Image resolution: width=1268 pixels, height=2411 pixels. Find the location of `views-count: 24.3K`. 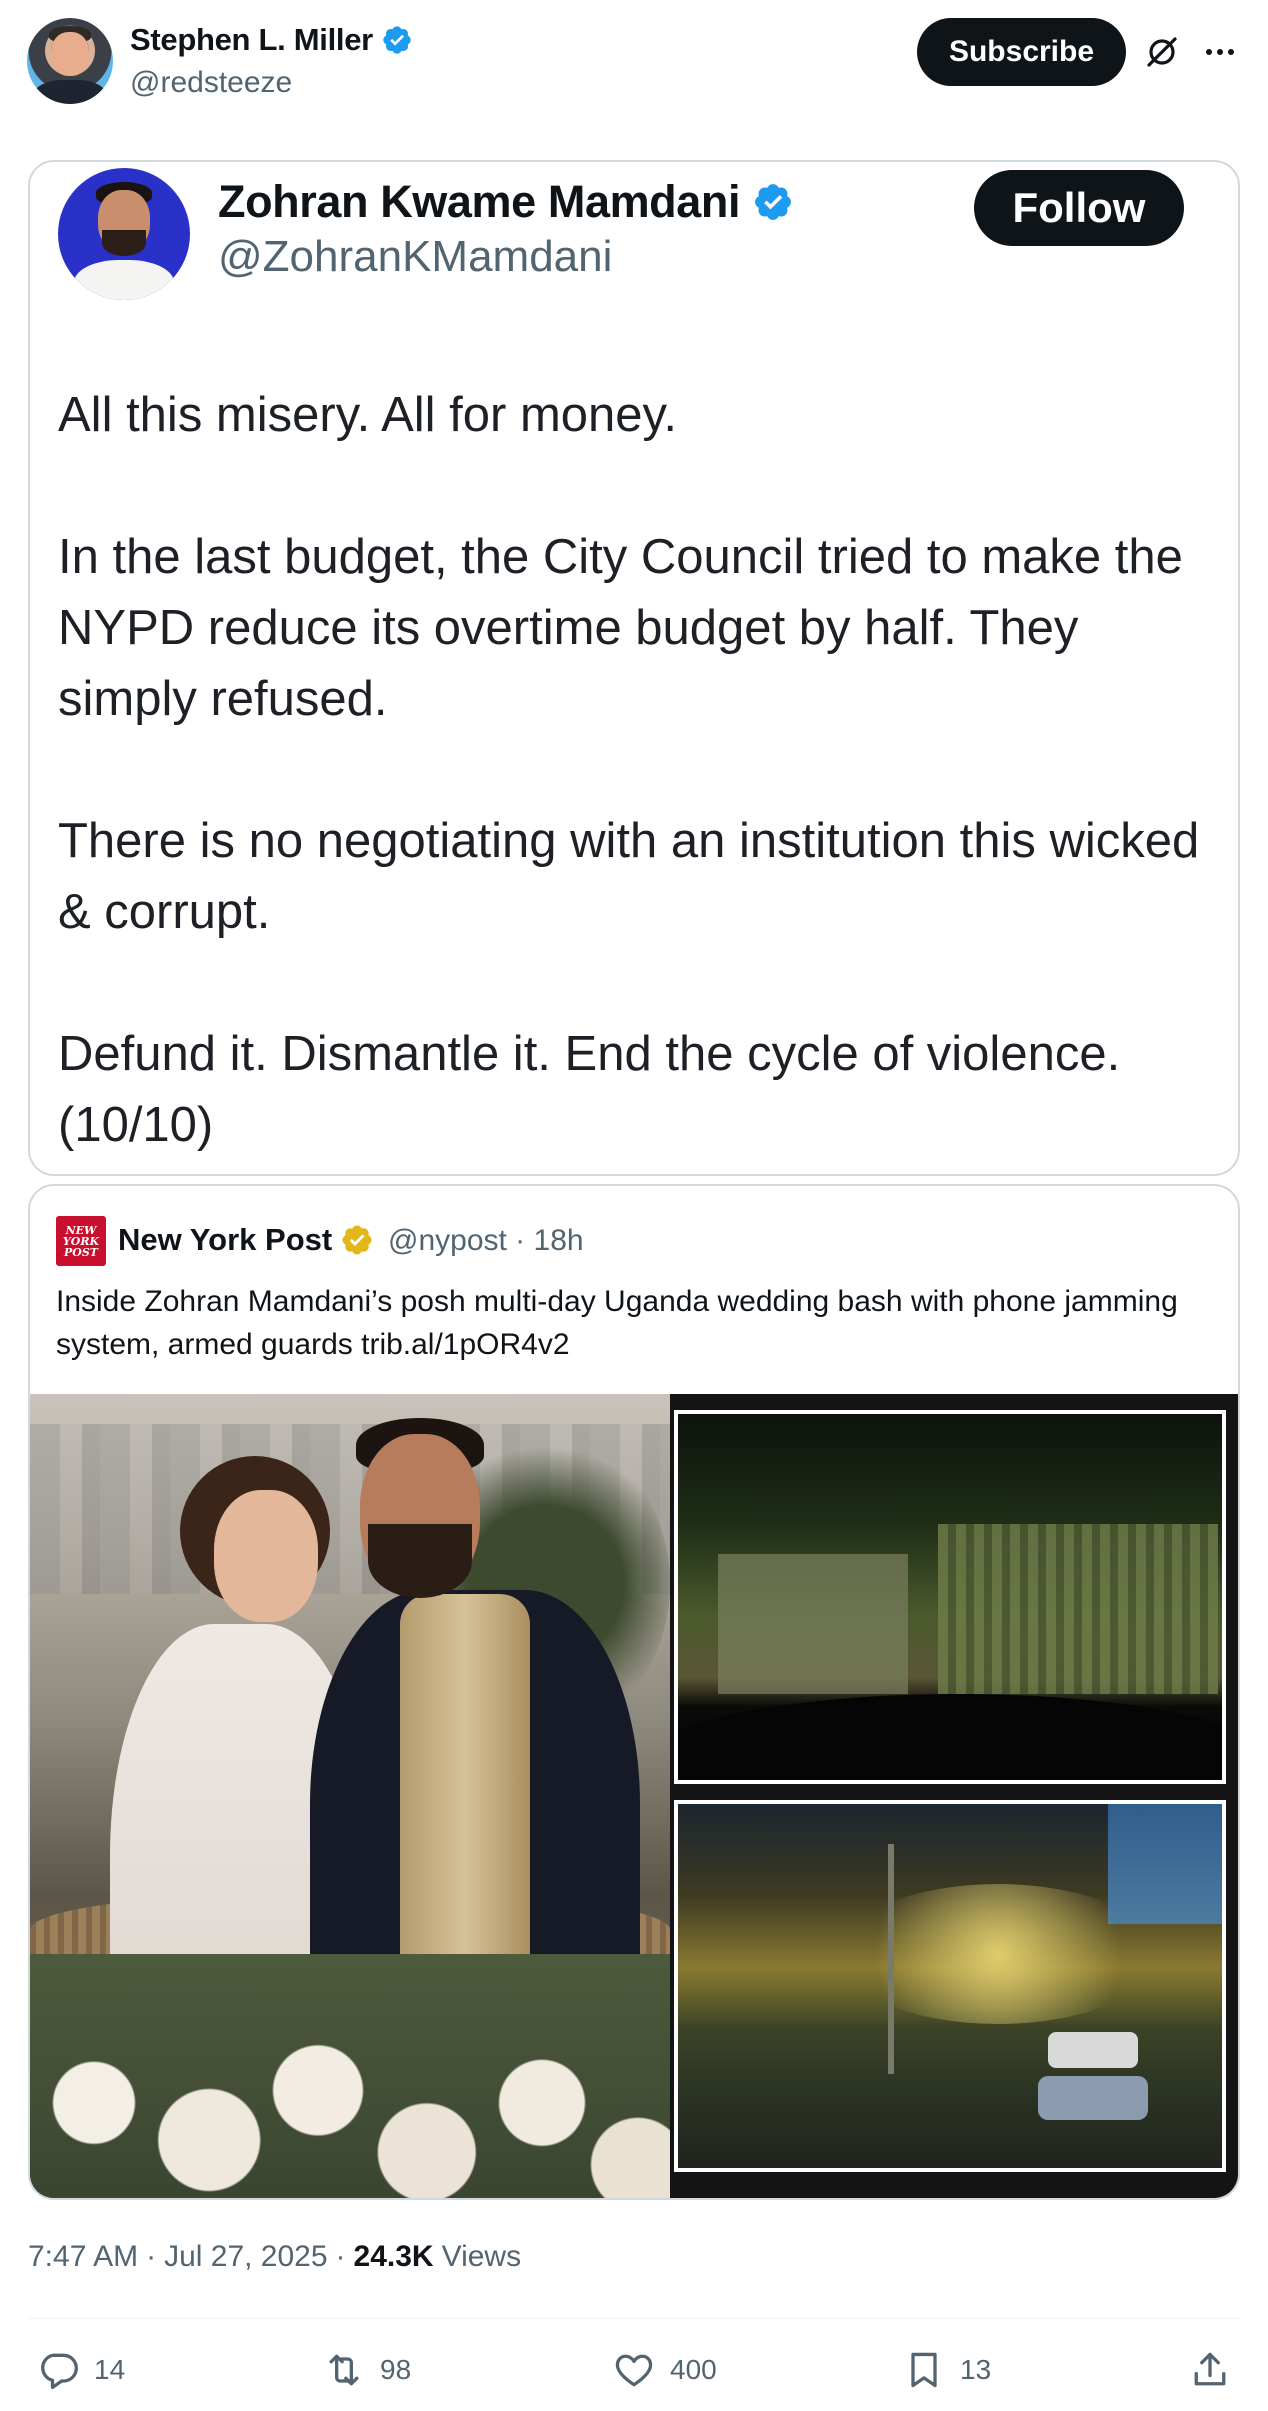

views-count: 24.3K is located at coordinates (393, 2256).